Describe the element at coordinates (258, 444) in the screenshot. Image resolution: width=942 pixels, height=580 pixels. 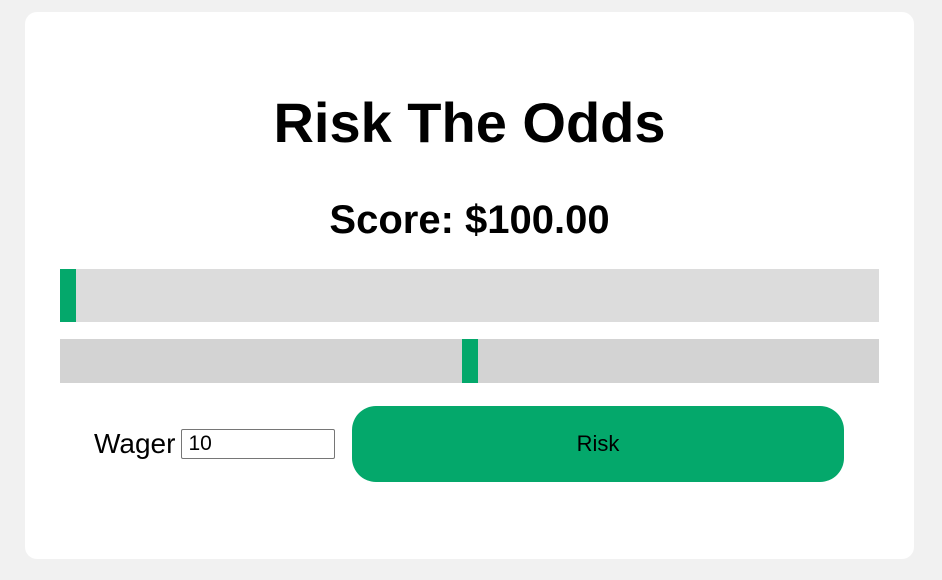
I see `wager-input` at that location.